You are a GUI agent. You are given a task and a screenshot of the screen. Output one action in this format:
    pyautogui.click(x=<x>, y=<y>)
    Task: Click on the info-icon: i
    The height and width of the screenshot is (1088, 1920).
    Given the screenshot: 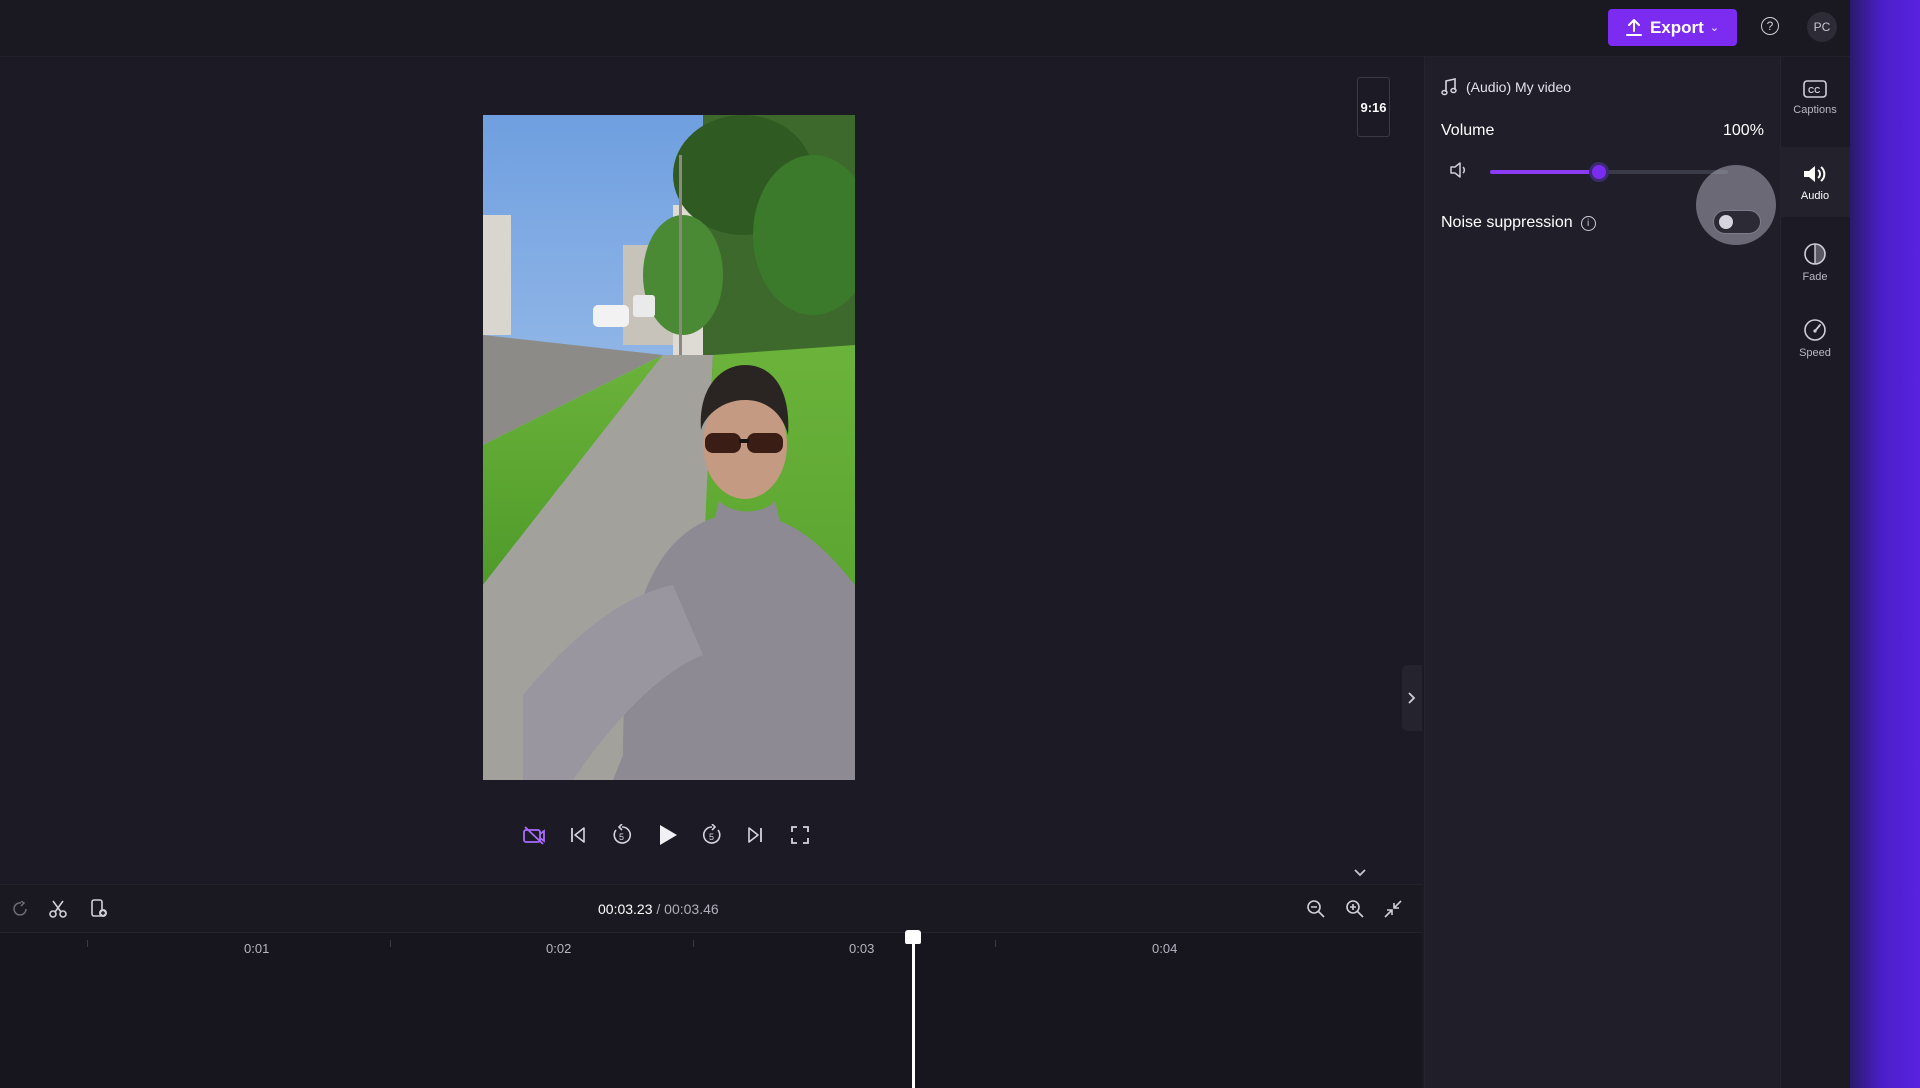 What is the action you would take?
    pyautogui.click(x=1588, y=223)
    